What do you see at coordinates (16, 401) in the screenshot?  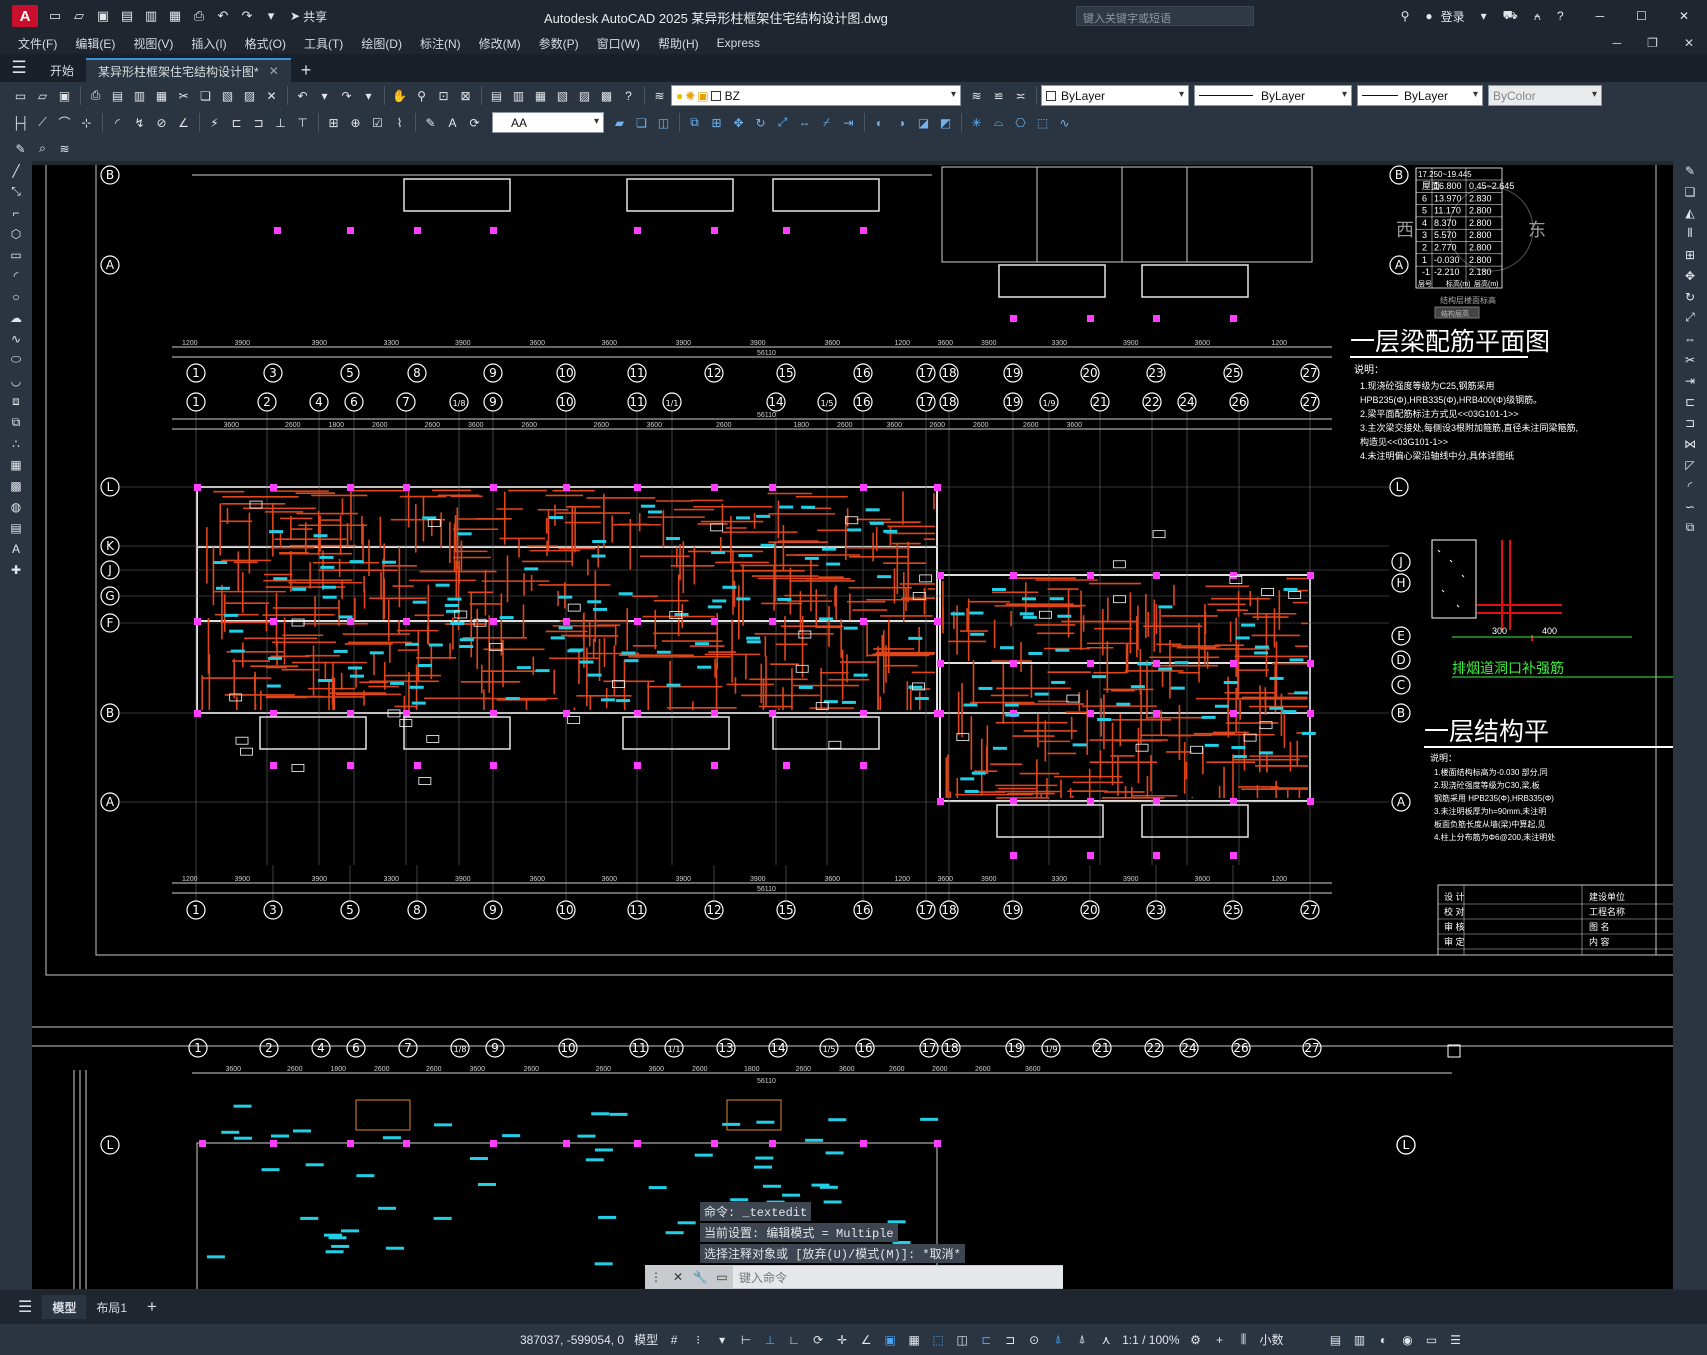 I see `insert-block-icon: ⧈` at bounding box center [16, 401].